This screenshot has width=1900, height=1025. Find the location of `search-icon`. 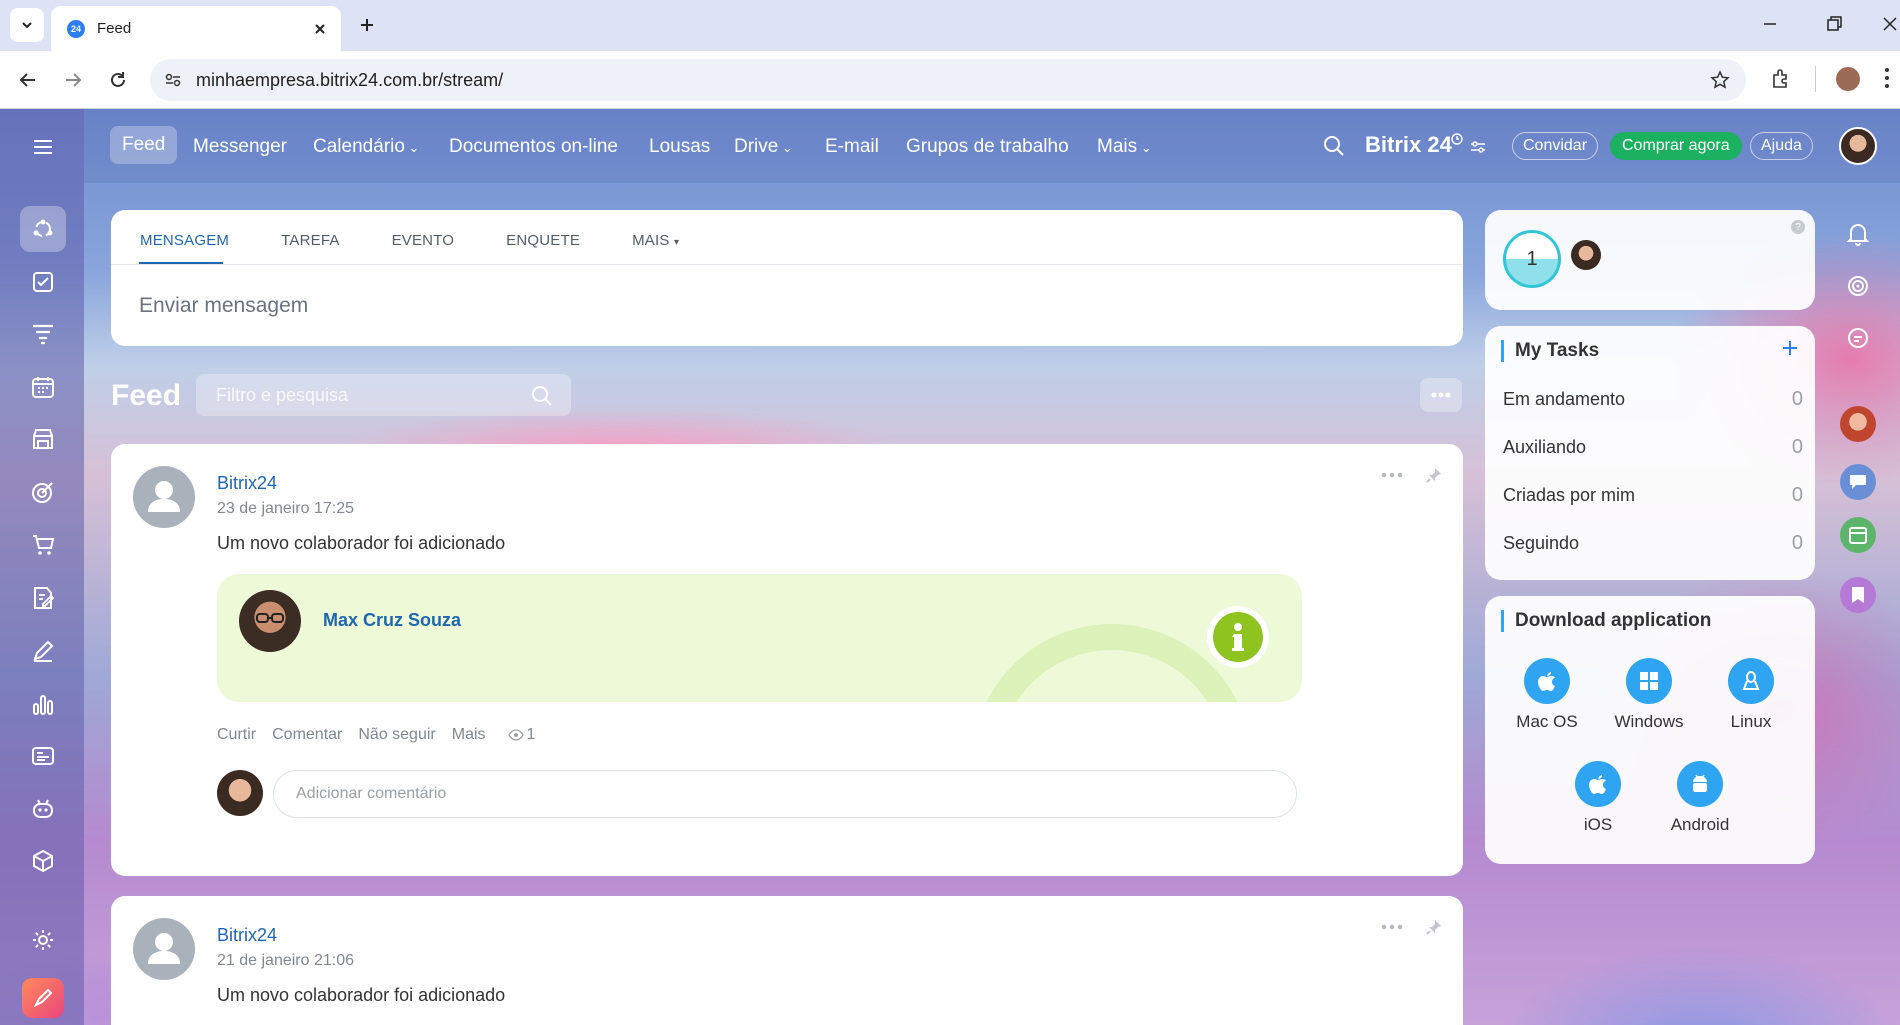

search-icon is located at coordinates (542, 396).